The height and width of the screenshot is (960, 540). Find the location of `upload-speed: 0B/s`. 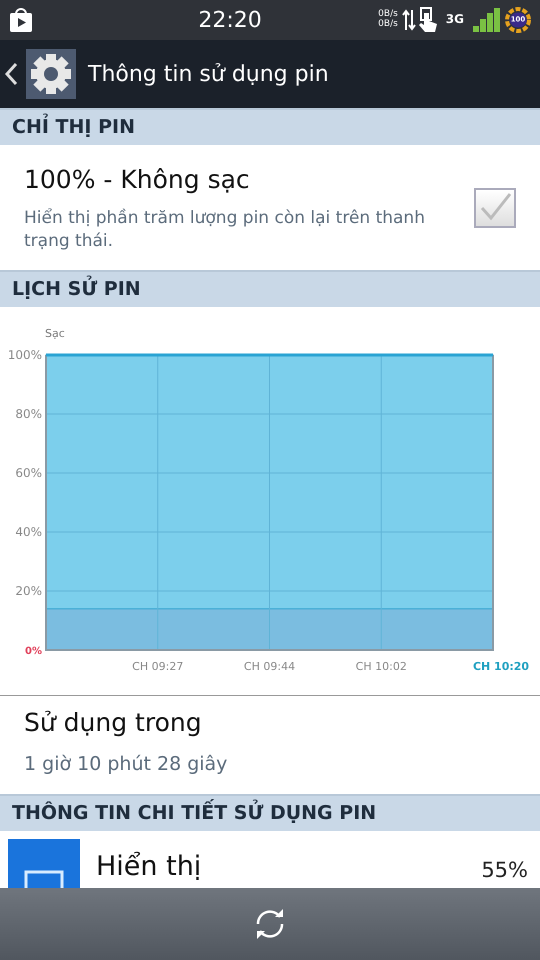

upload-speed: 0B/s is located at coordinates (388, 15).